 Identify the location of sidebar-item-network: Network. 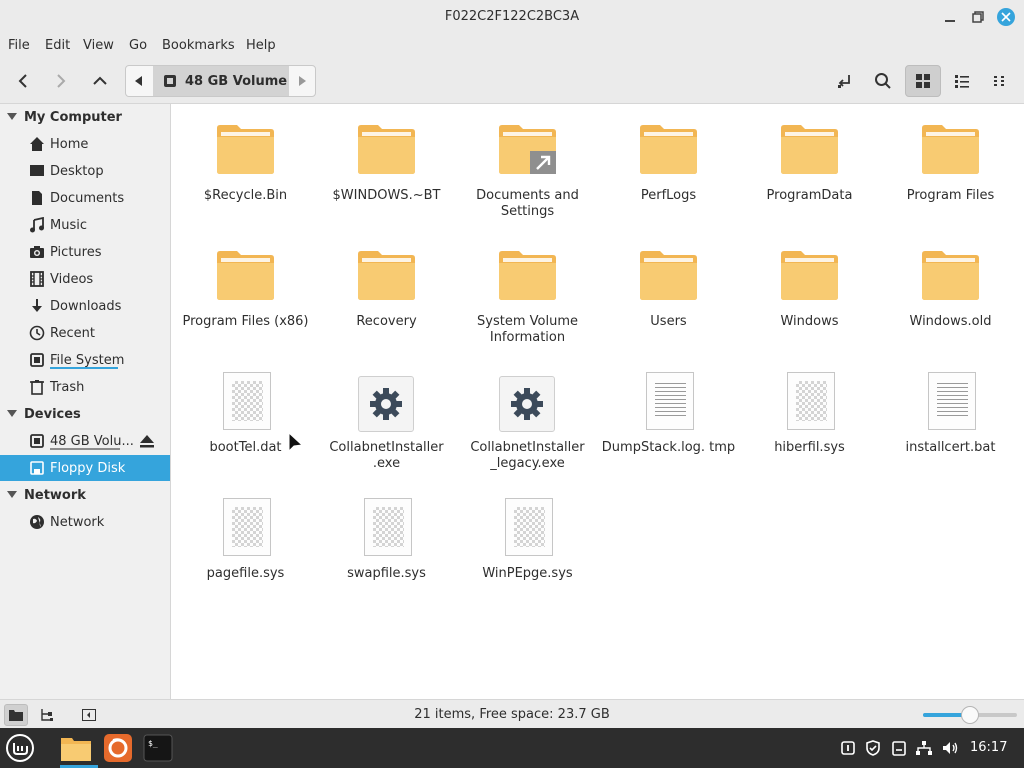
(85, 522).